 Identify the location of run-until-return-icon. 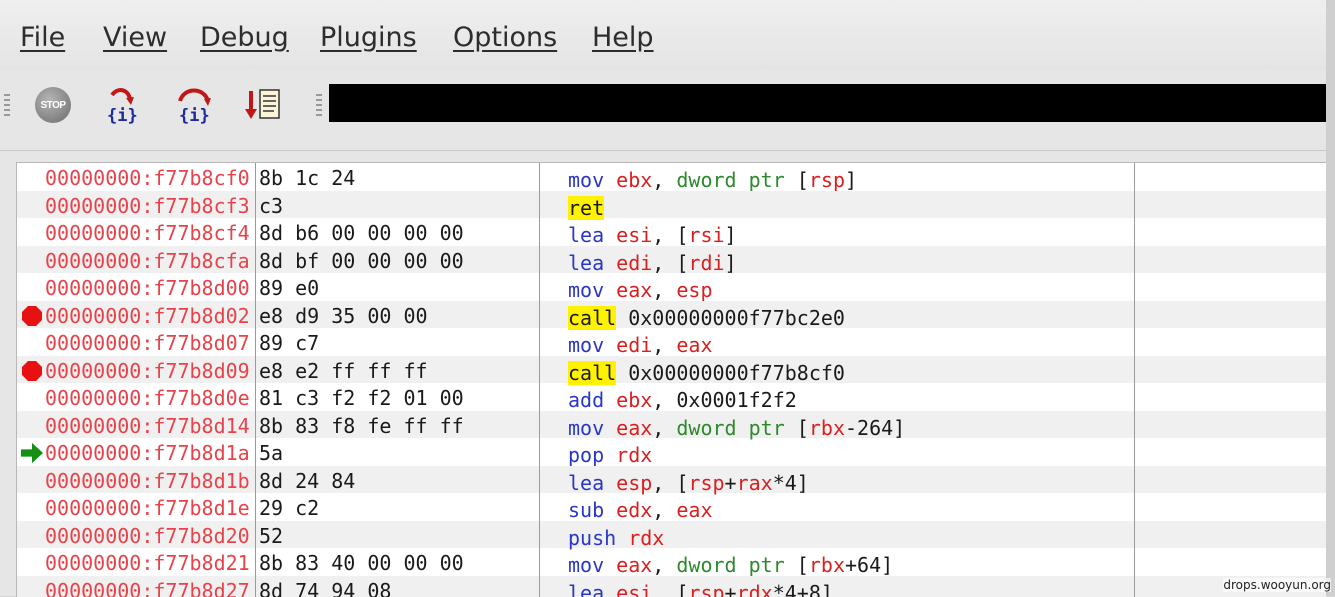
(264, 105).